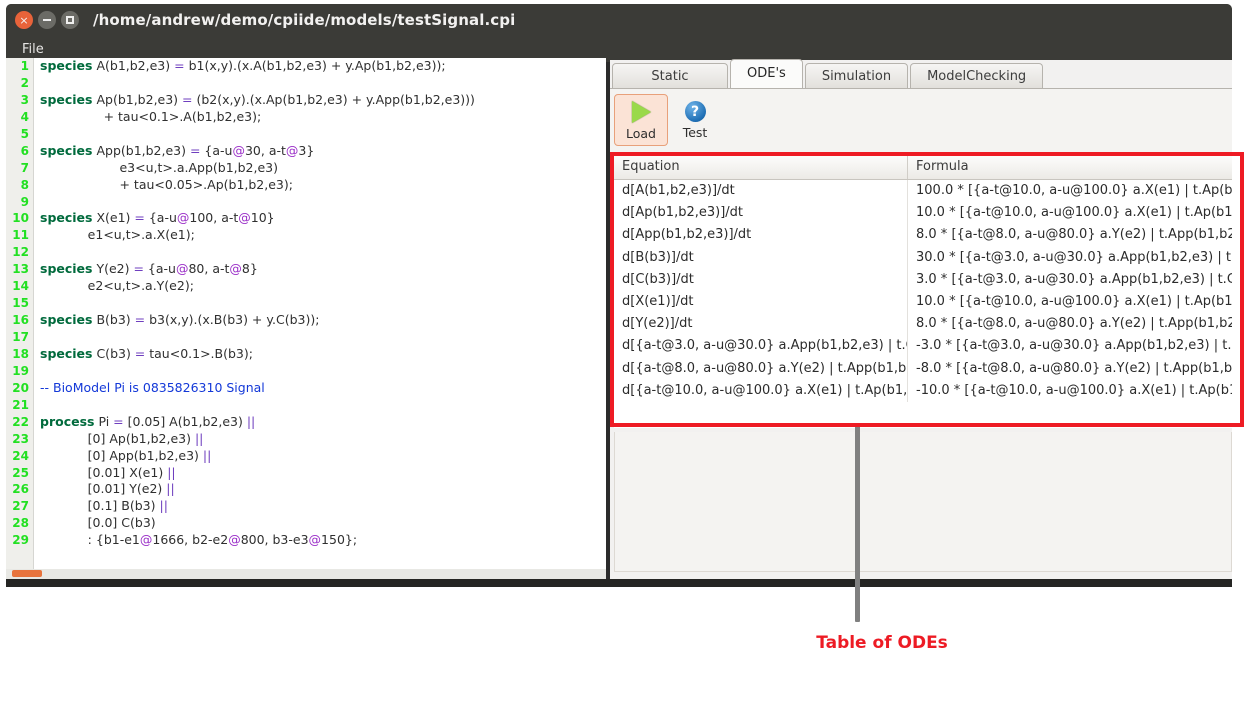  I want to click on minimize-icon, so click(47, 20).